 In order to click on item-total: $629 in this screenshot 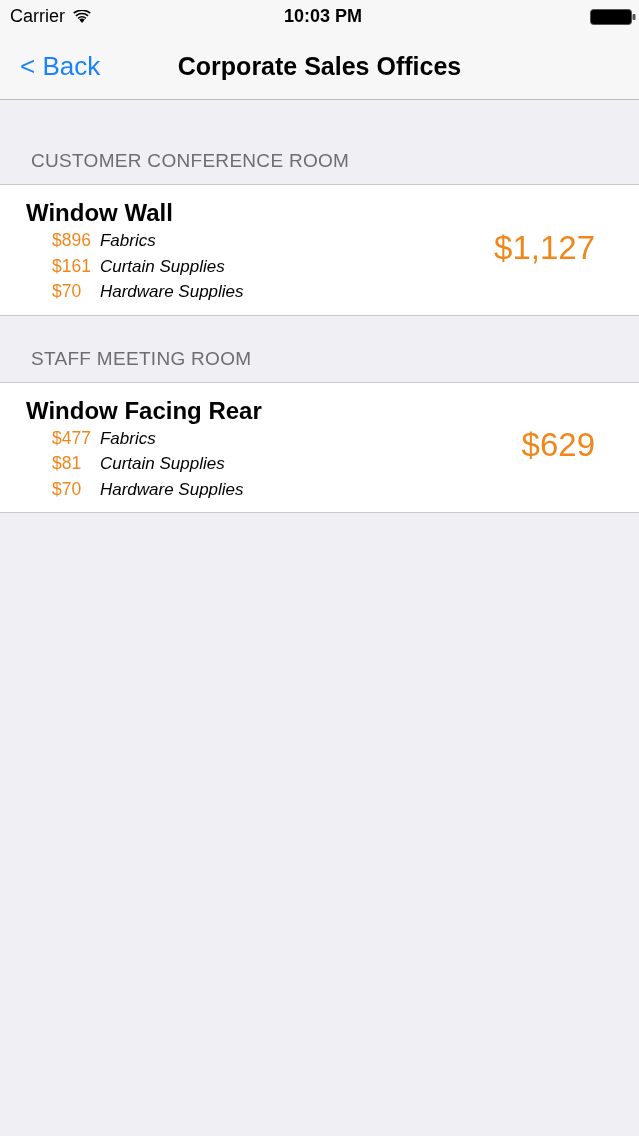, I will do `click(558, 445)`.